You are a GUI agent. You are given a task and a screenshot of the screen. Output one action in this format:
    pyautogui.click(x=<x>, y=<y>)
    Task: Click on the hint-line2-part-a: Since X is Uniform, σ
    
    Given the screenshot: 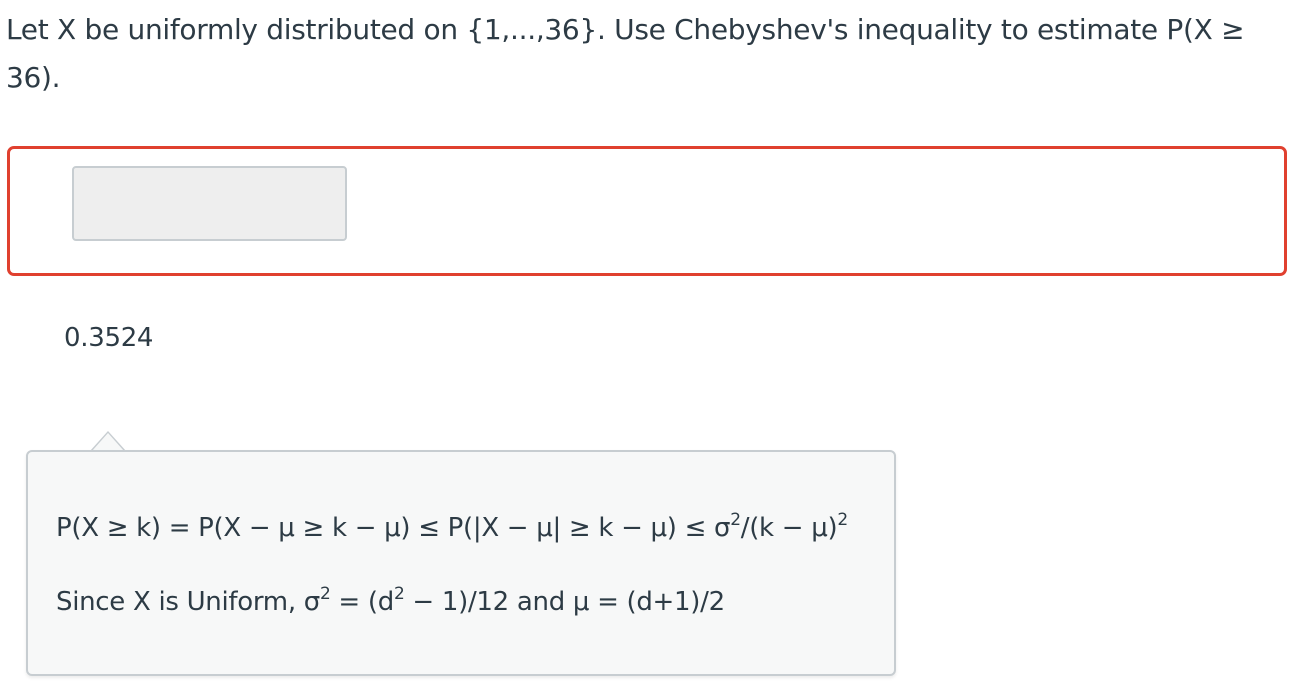 What is the action you would take?
    pyautogui.click(x=188, y=602)
    